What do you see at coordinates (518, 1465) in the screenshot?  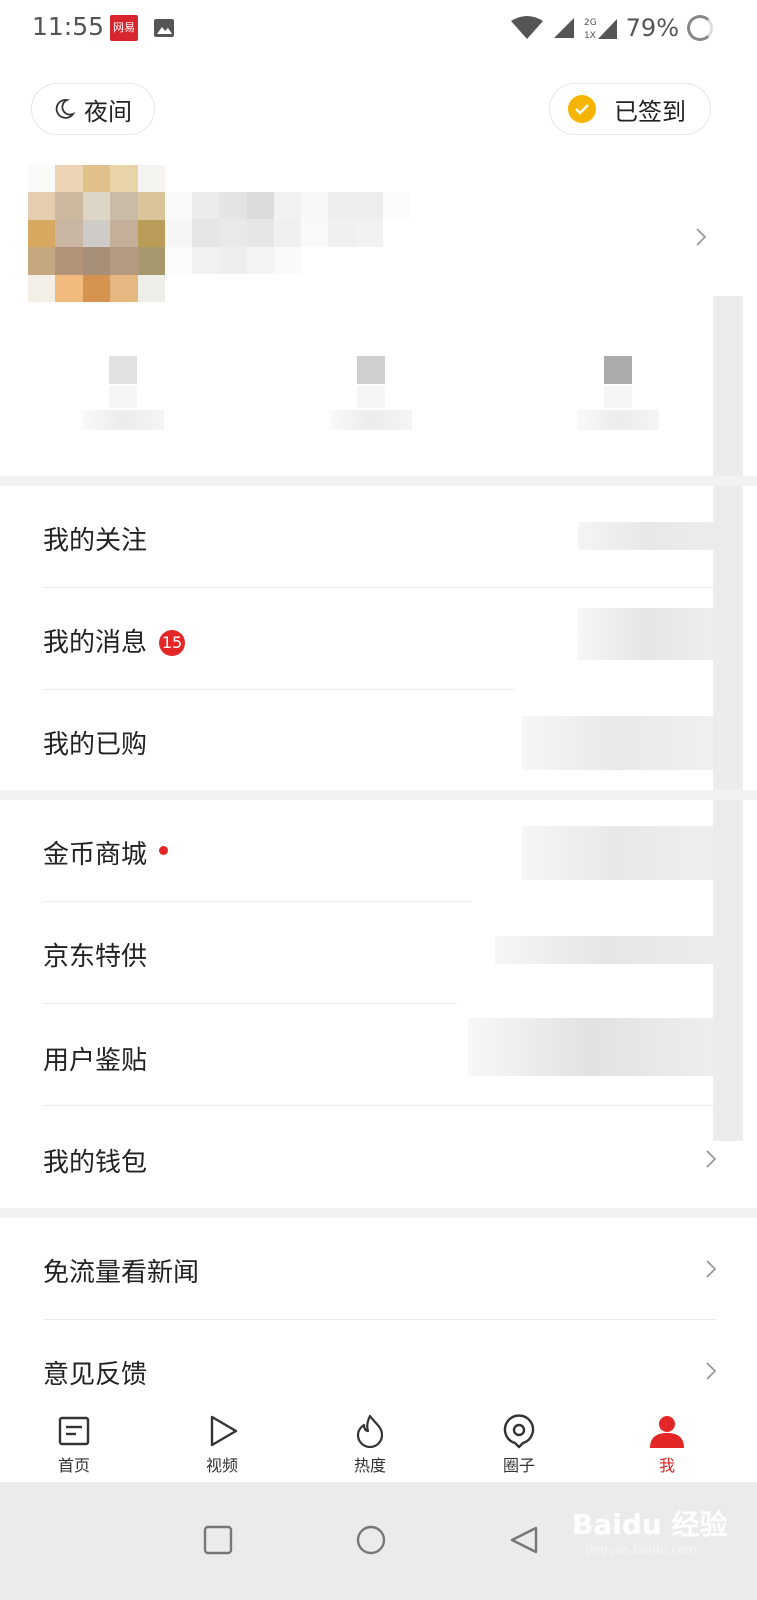 I see `tab-label: 圈子` at bounding box center [518, 1465].